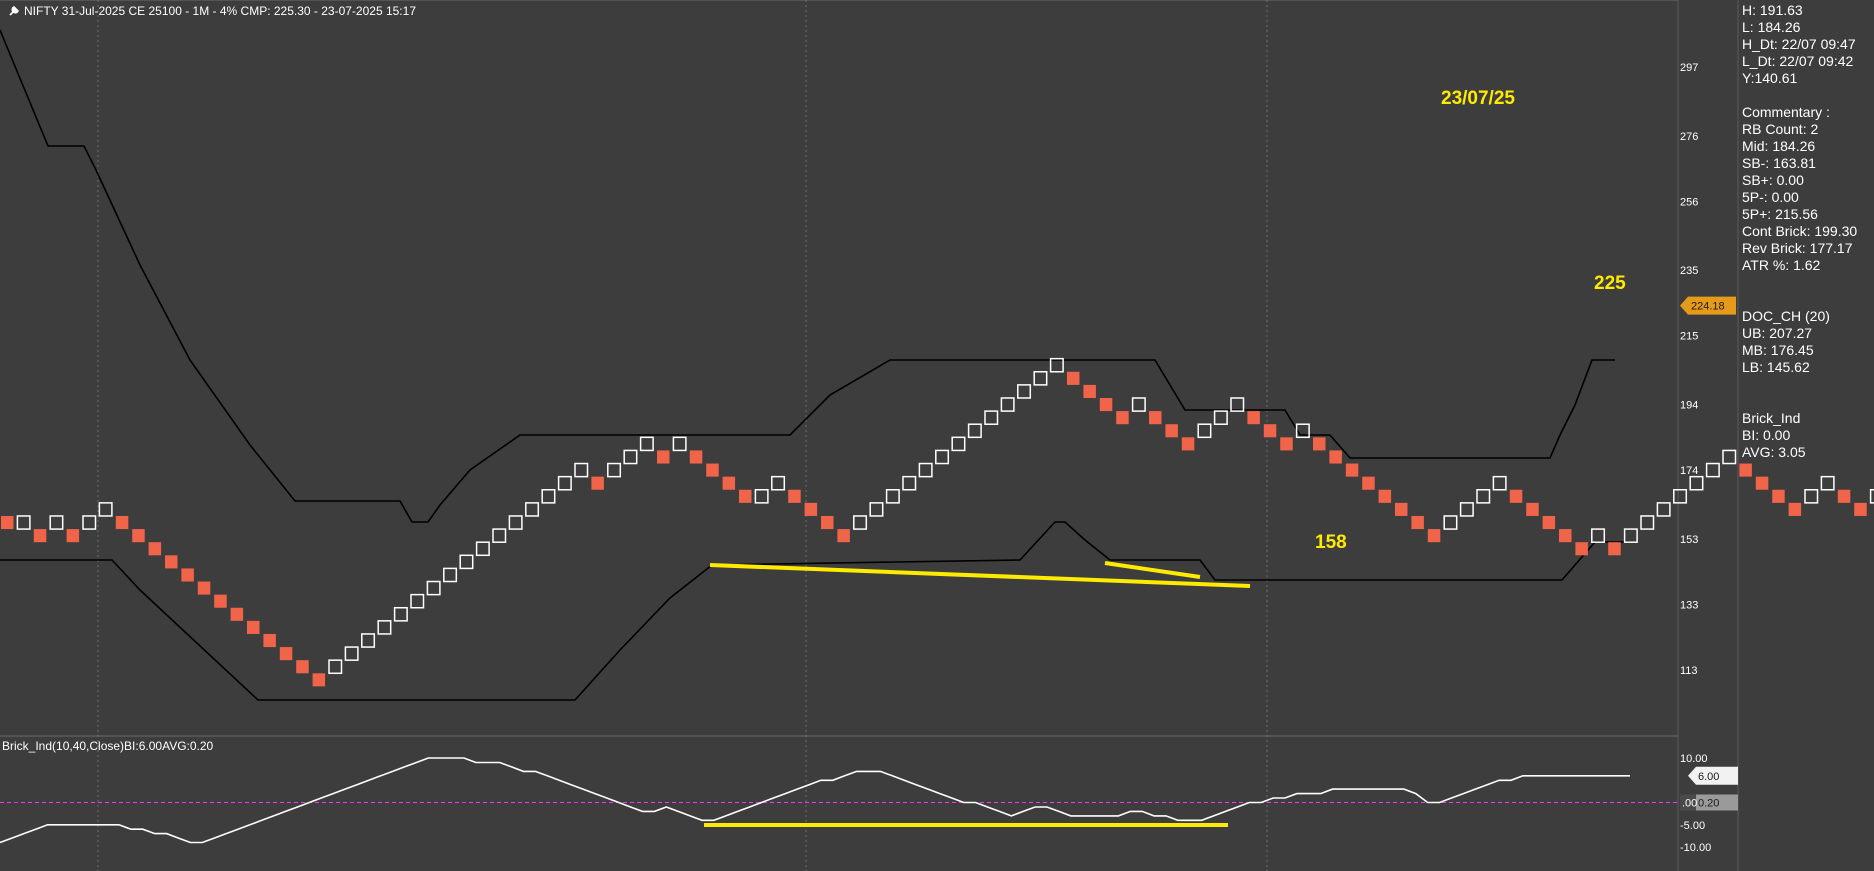  I want to click on y-tick-label: 194, so click(1689, 406).